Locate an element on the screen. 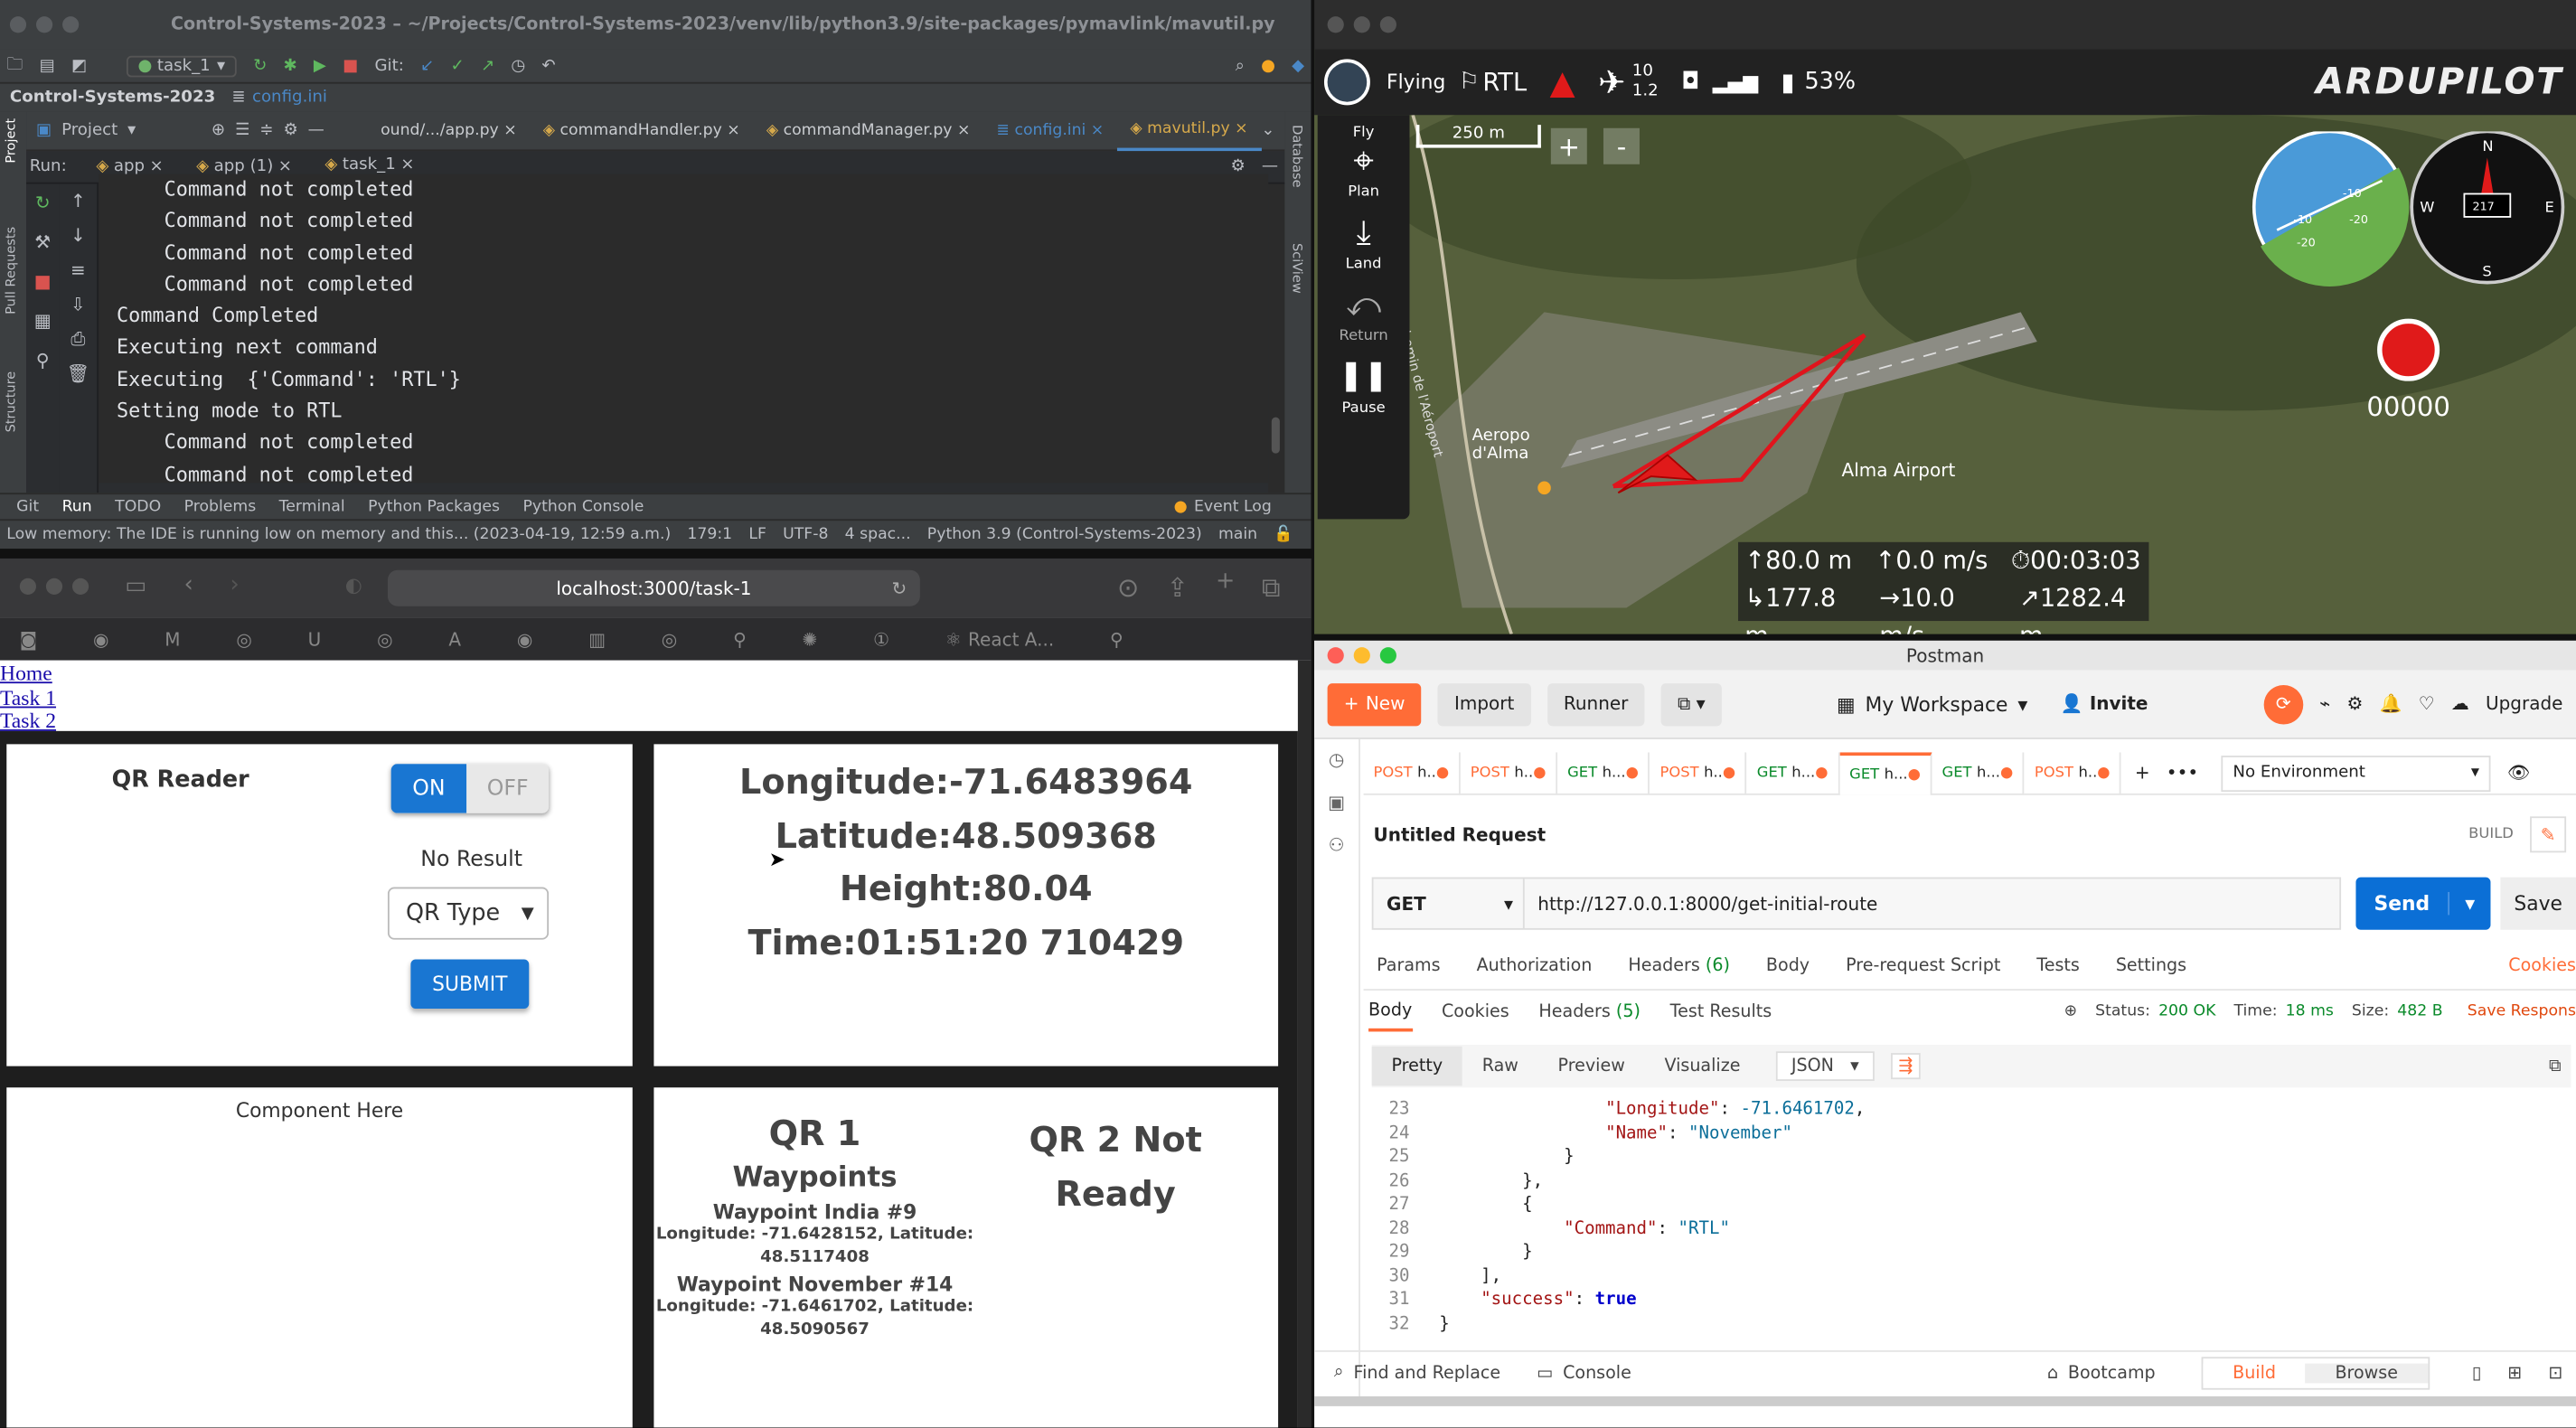 Image resolution: width=2576 pixels, height=1428 pixels. back-icon: ‹ is located at coordinates (189, 585).